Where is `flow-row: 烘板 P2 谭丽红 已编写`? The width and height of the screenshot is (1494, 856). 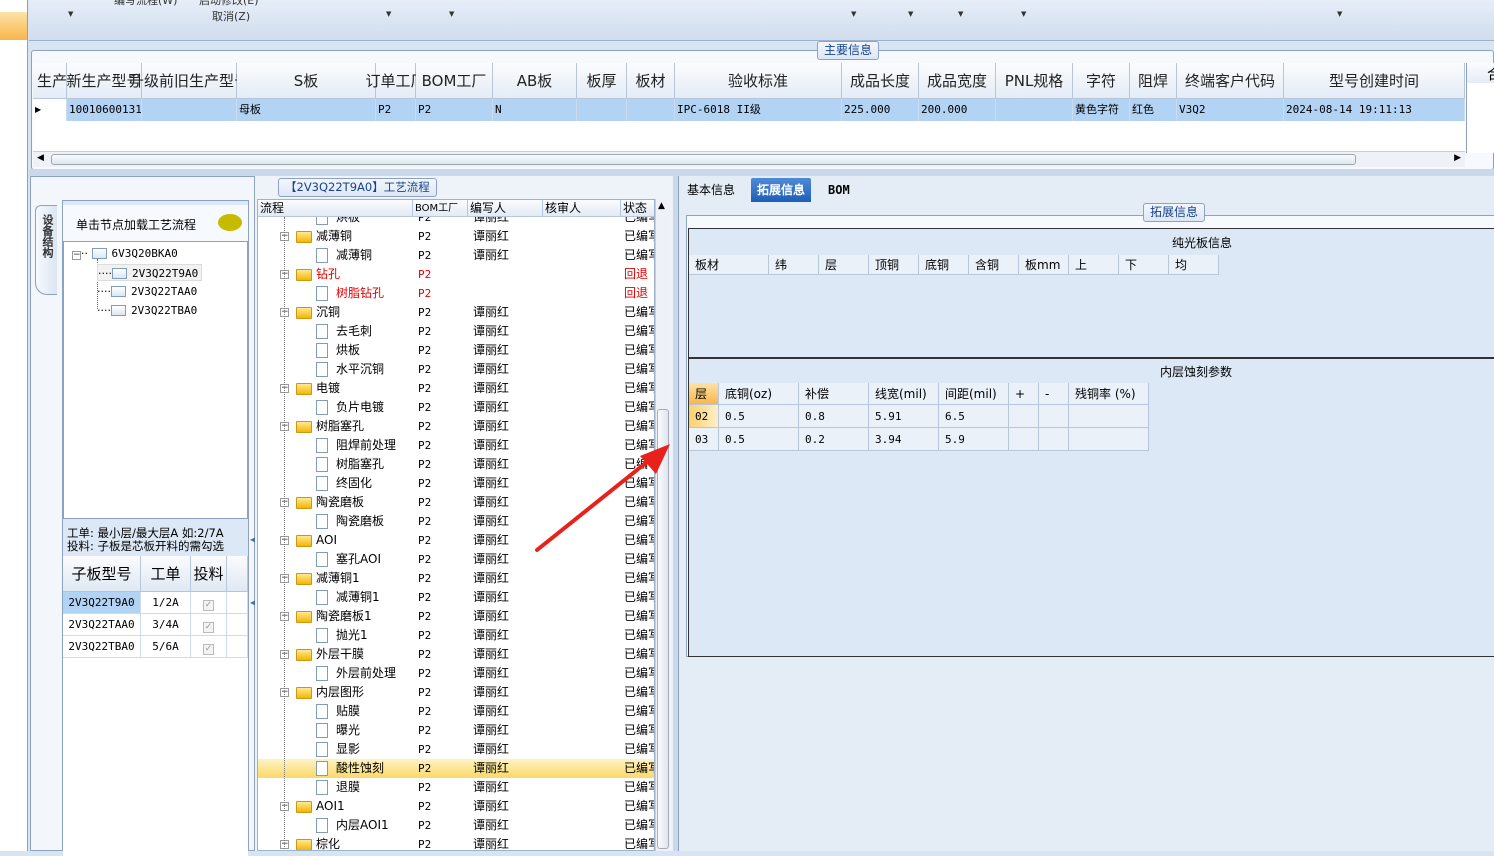
flow-row: 烘板 P2 谭丽红 已编写 is located at coordinates (456, 350).